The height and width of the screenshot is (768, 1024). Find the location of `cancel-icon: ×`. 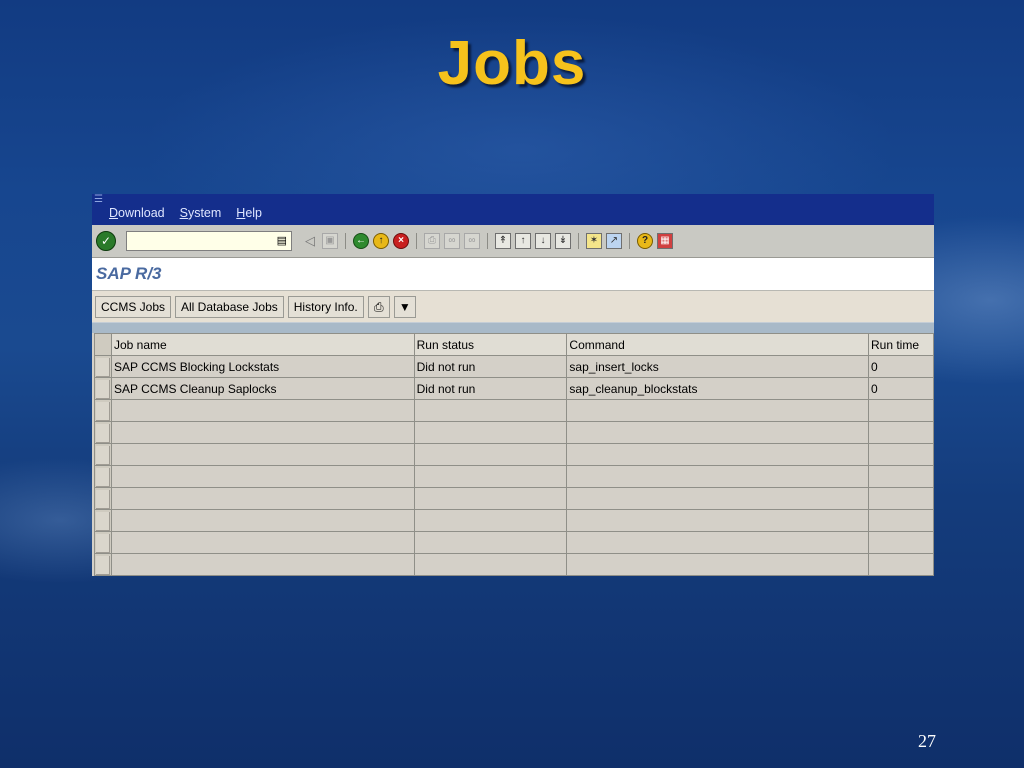

cancel-icon: × is located at coordinates (401, 241).